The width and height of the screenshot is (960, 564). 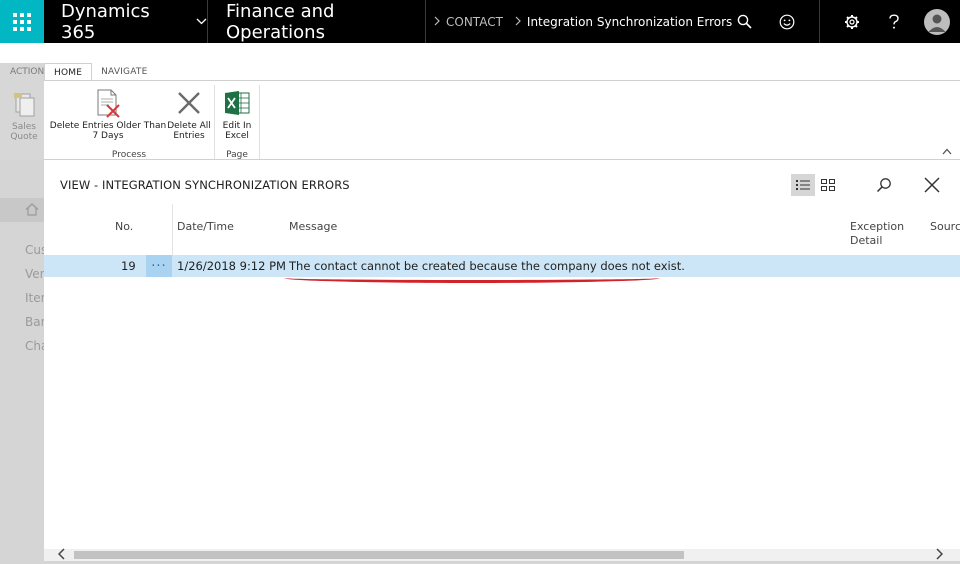 I want to click on delete-icon, so click(x=189, y=103).